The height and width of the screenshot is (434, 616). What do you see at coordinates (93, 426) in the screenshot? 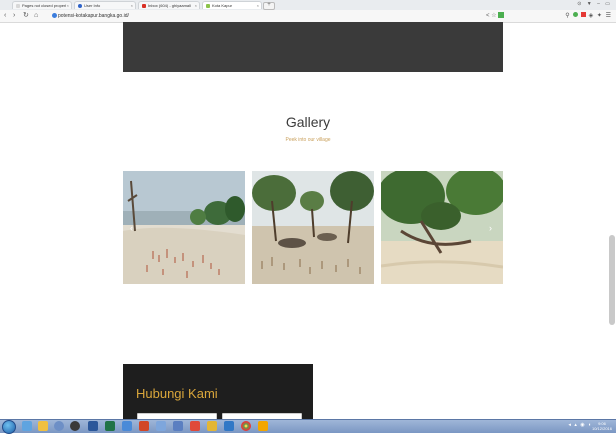
I see `word-icon` at bounding box center [93, 426].